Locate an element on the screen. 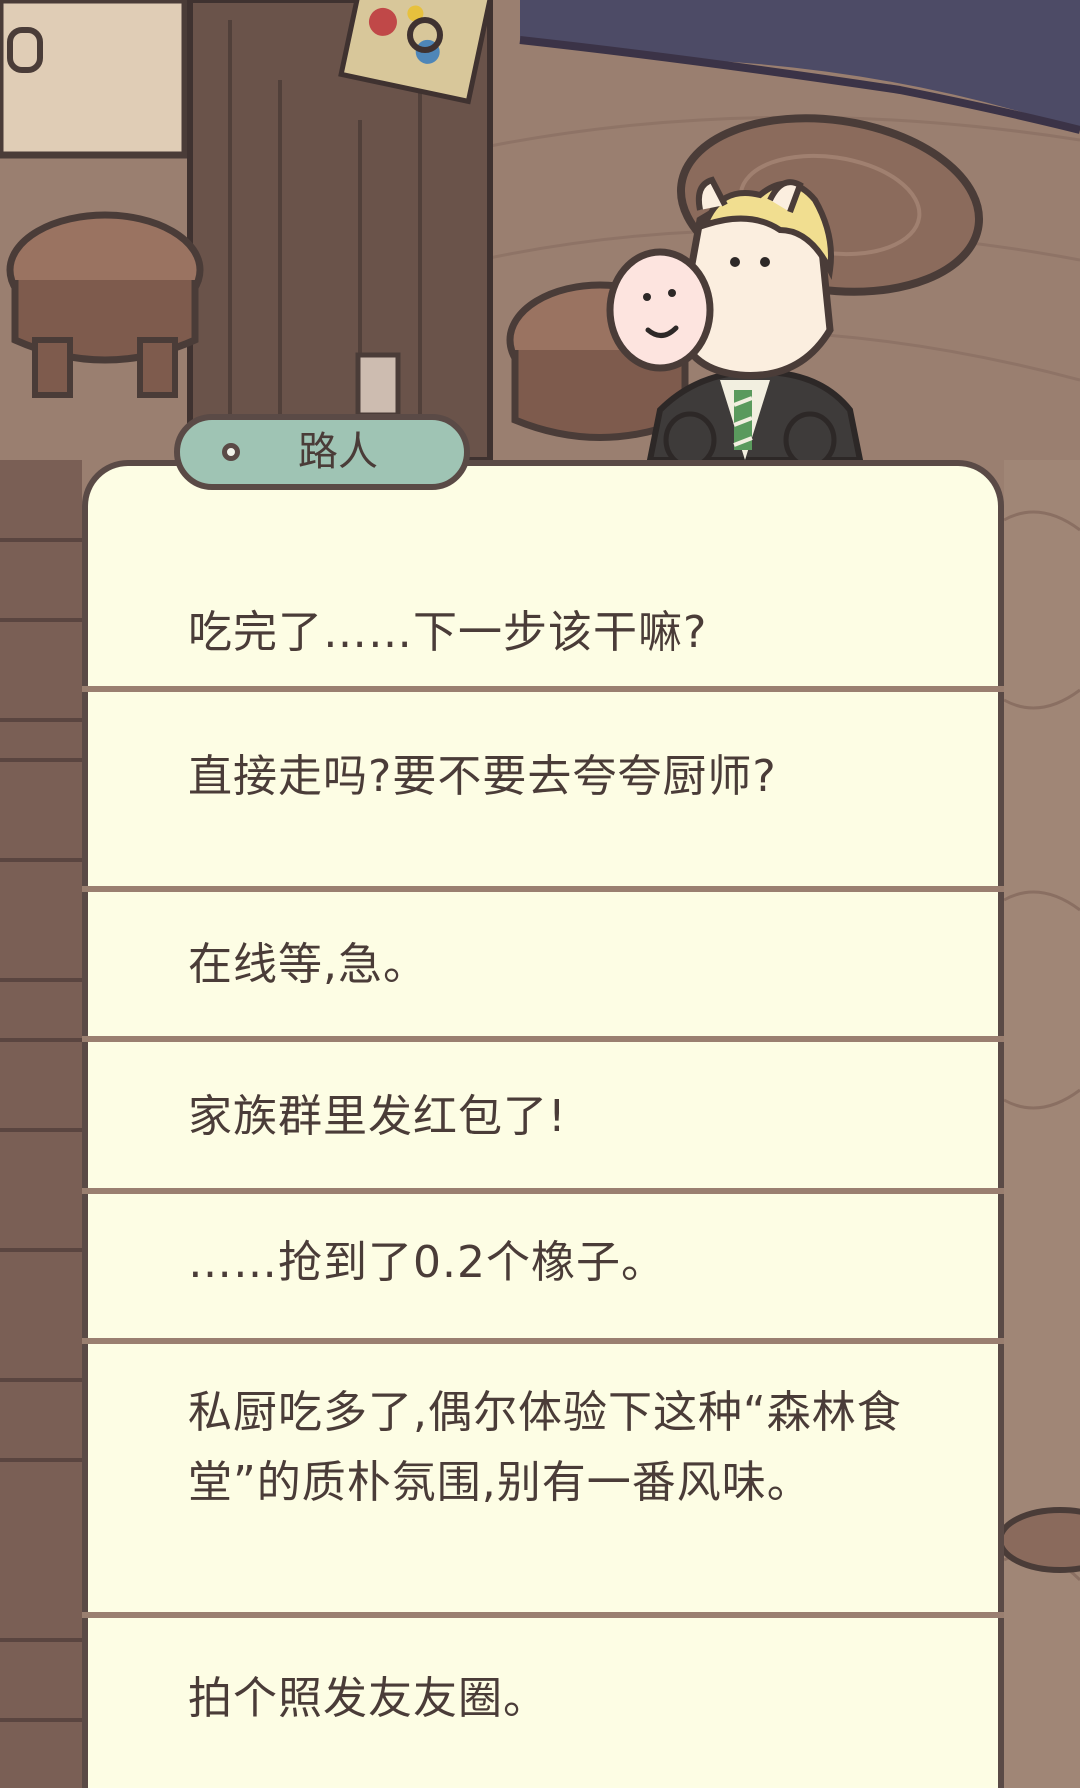  dialog-box-4: 家族群里发红包了! is located at coordinates (543, 1115).